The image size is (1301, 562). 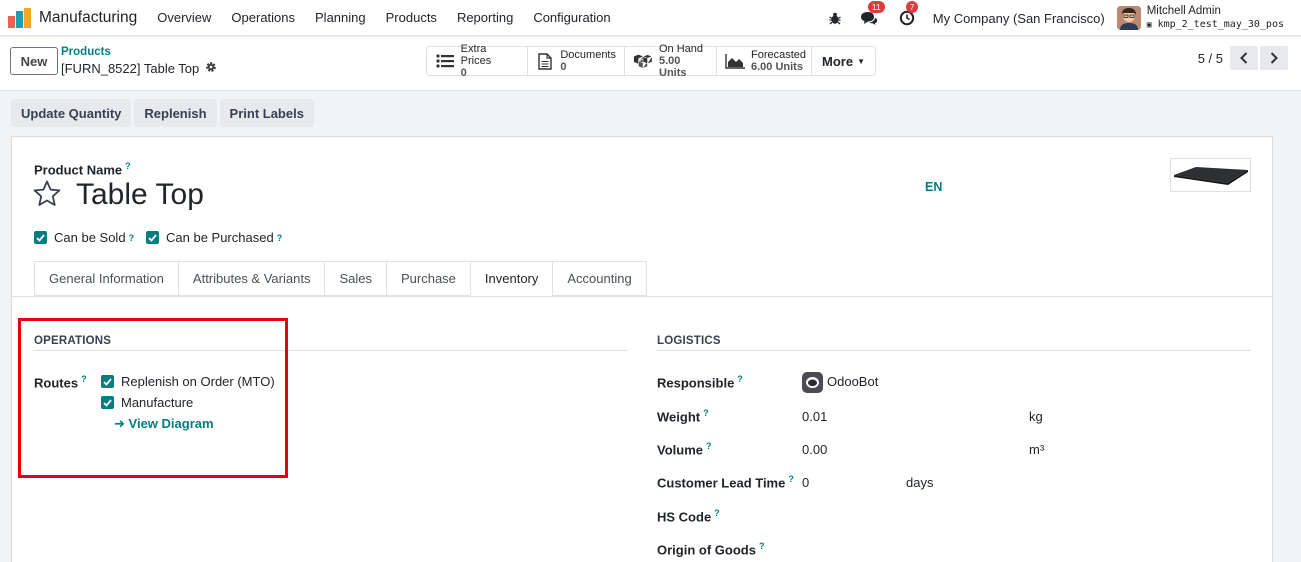 I want to click on odoobot-avatar, so click(x=812, y=382).